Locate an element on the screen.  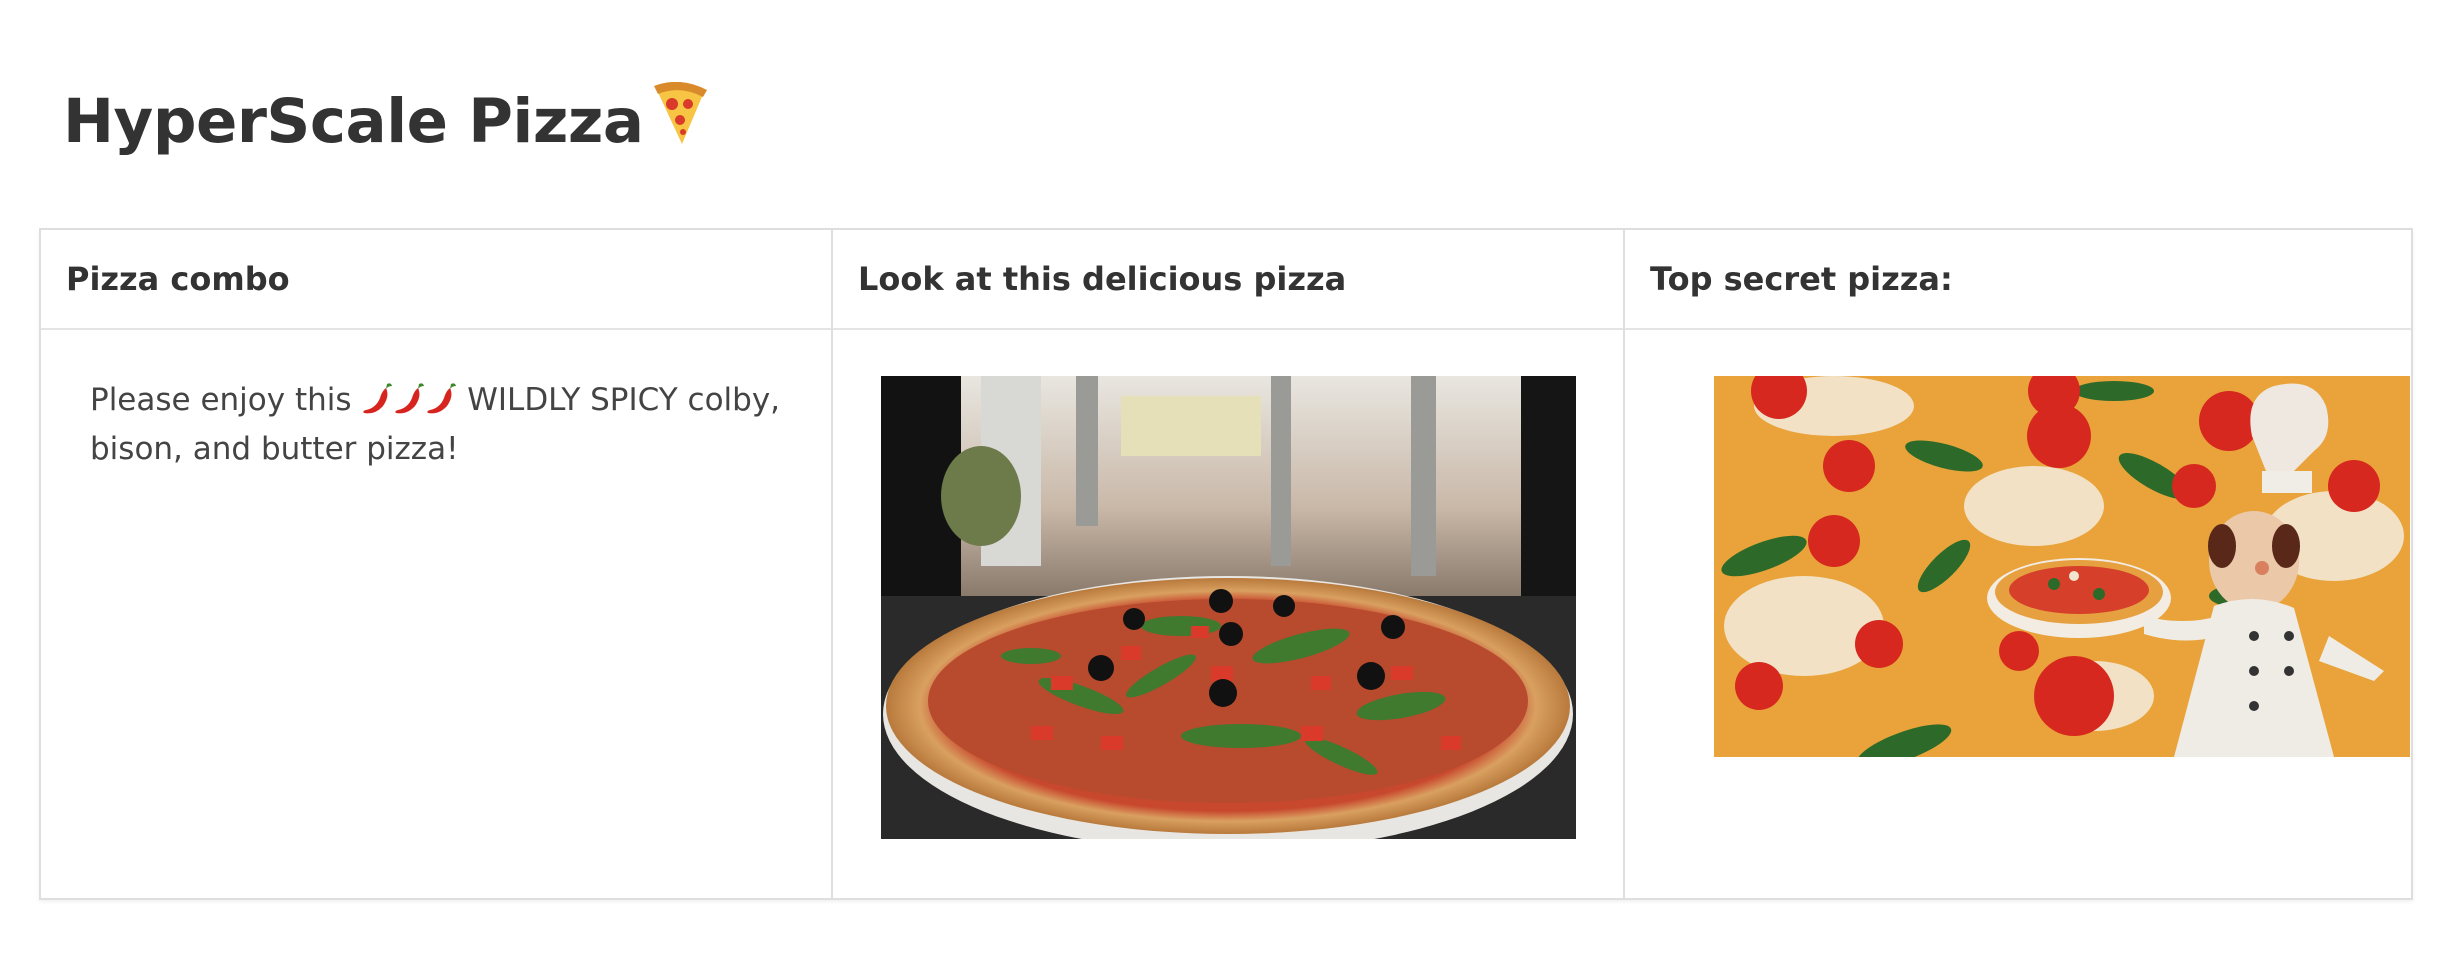
column-header: Pizza combo is located at coordinates (436, 280).